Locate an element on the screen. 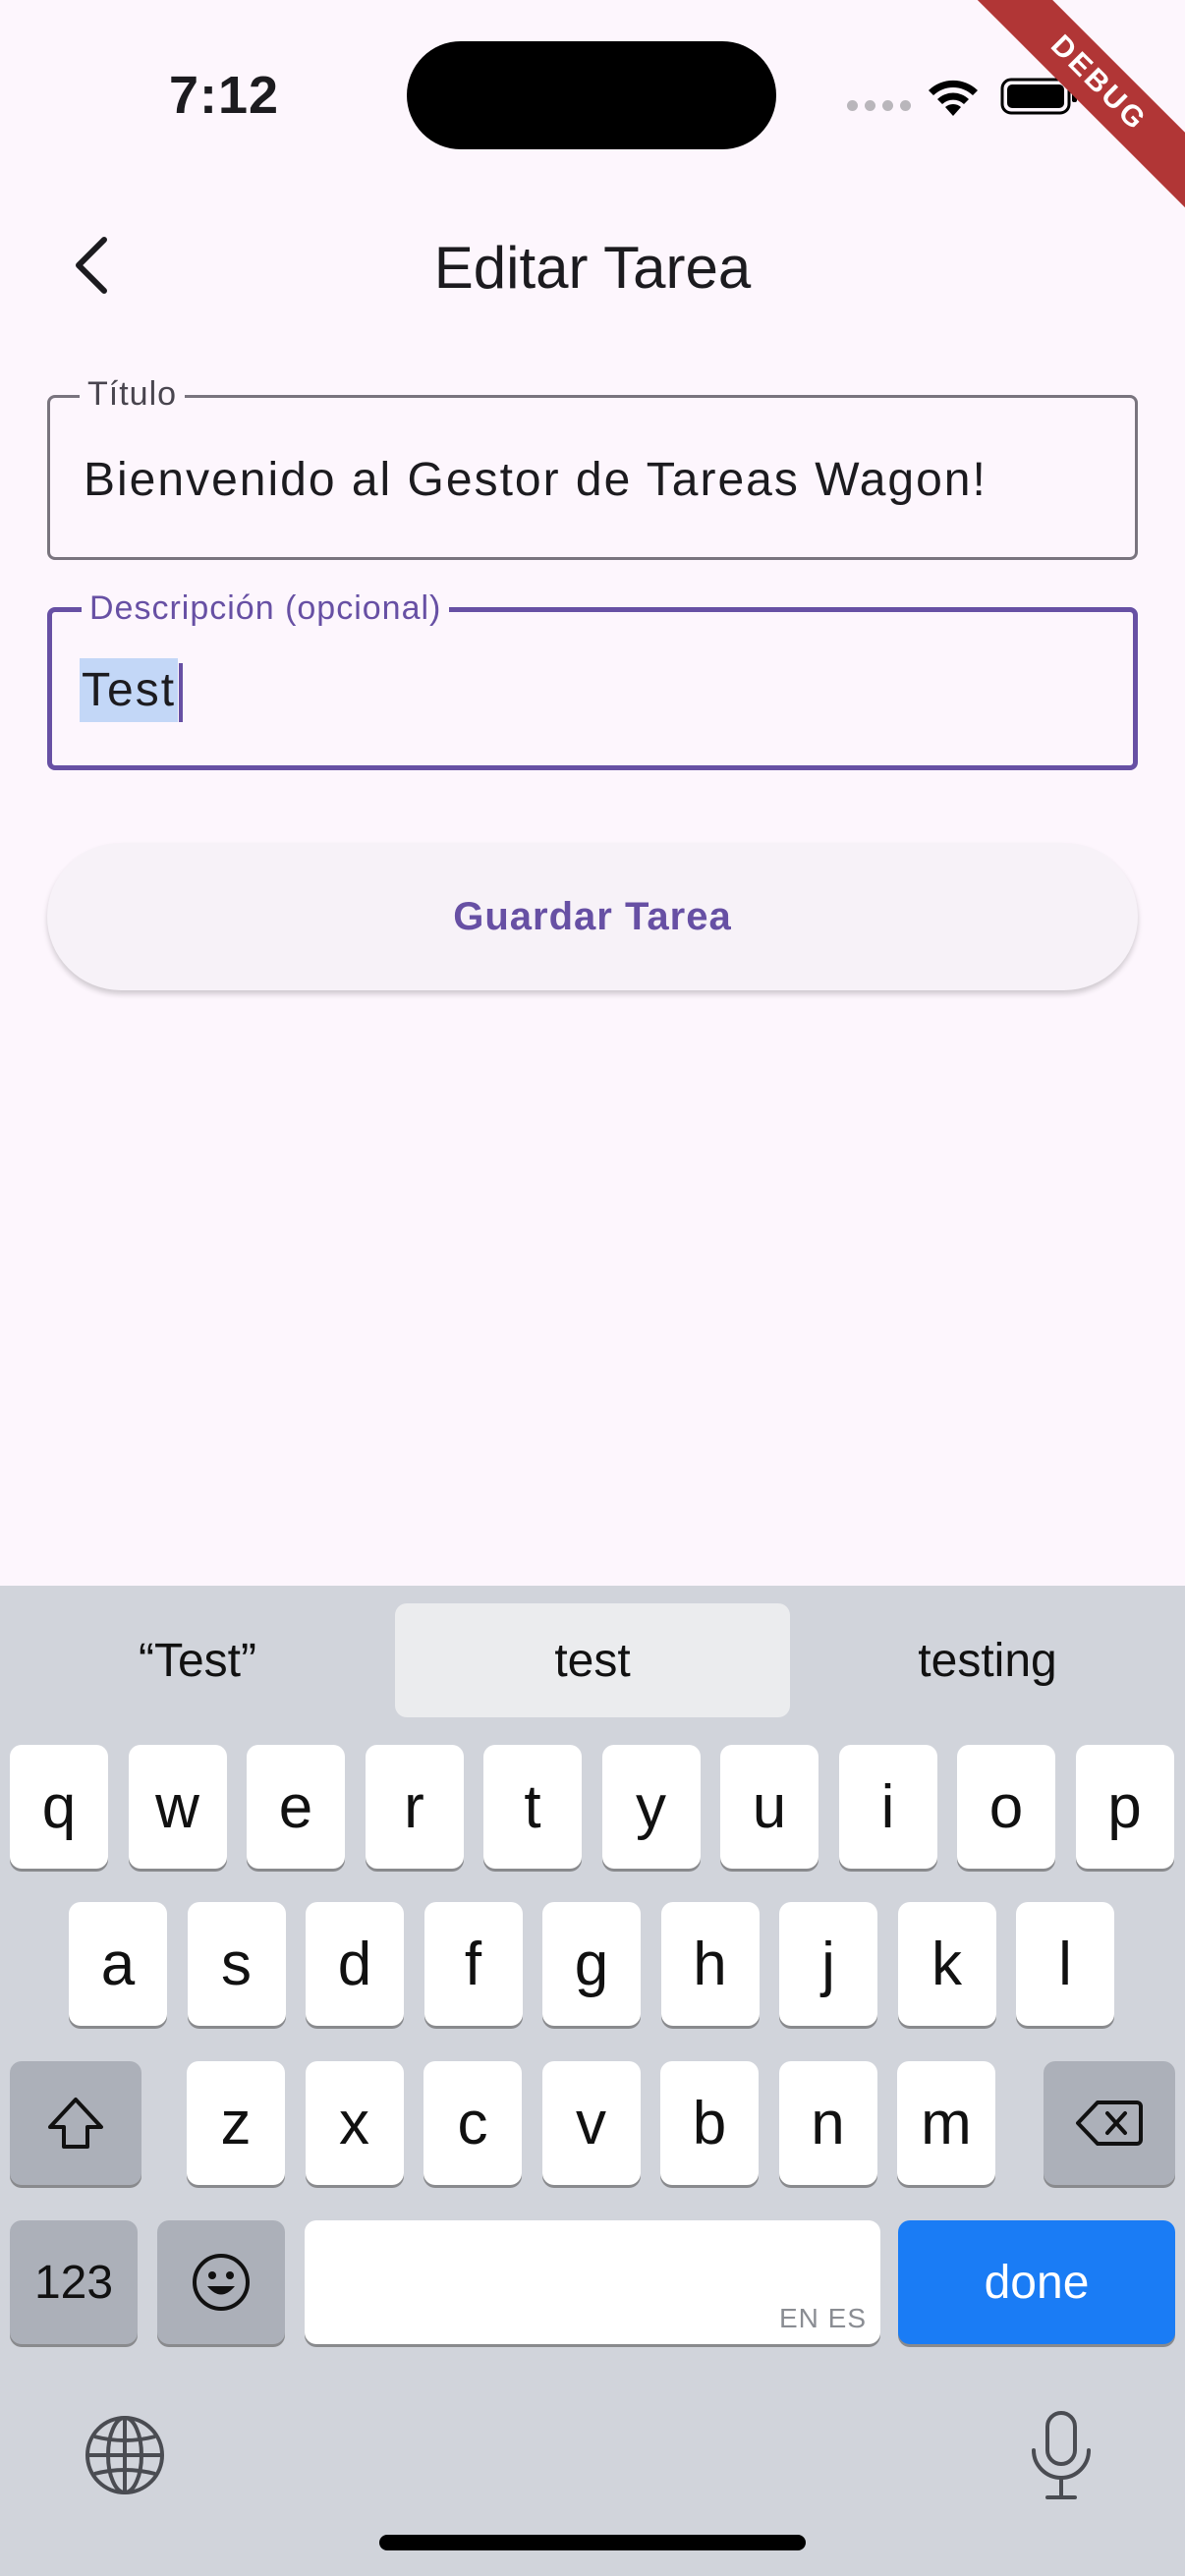  key-s: s is located at coordinates (237, 1964).